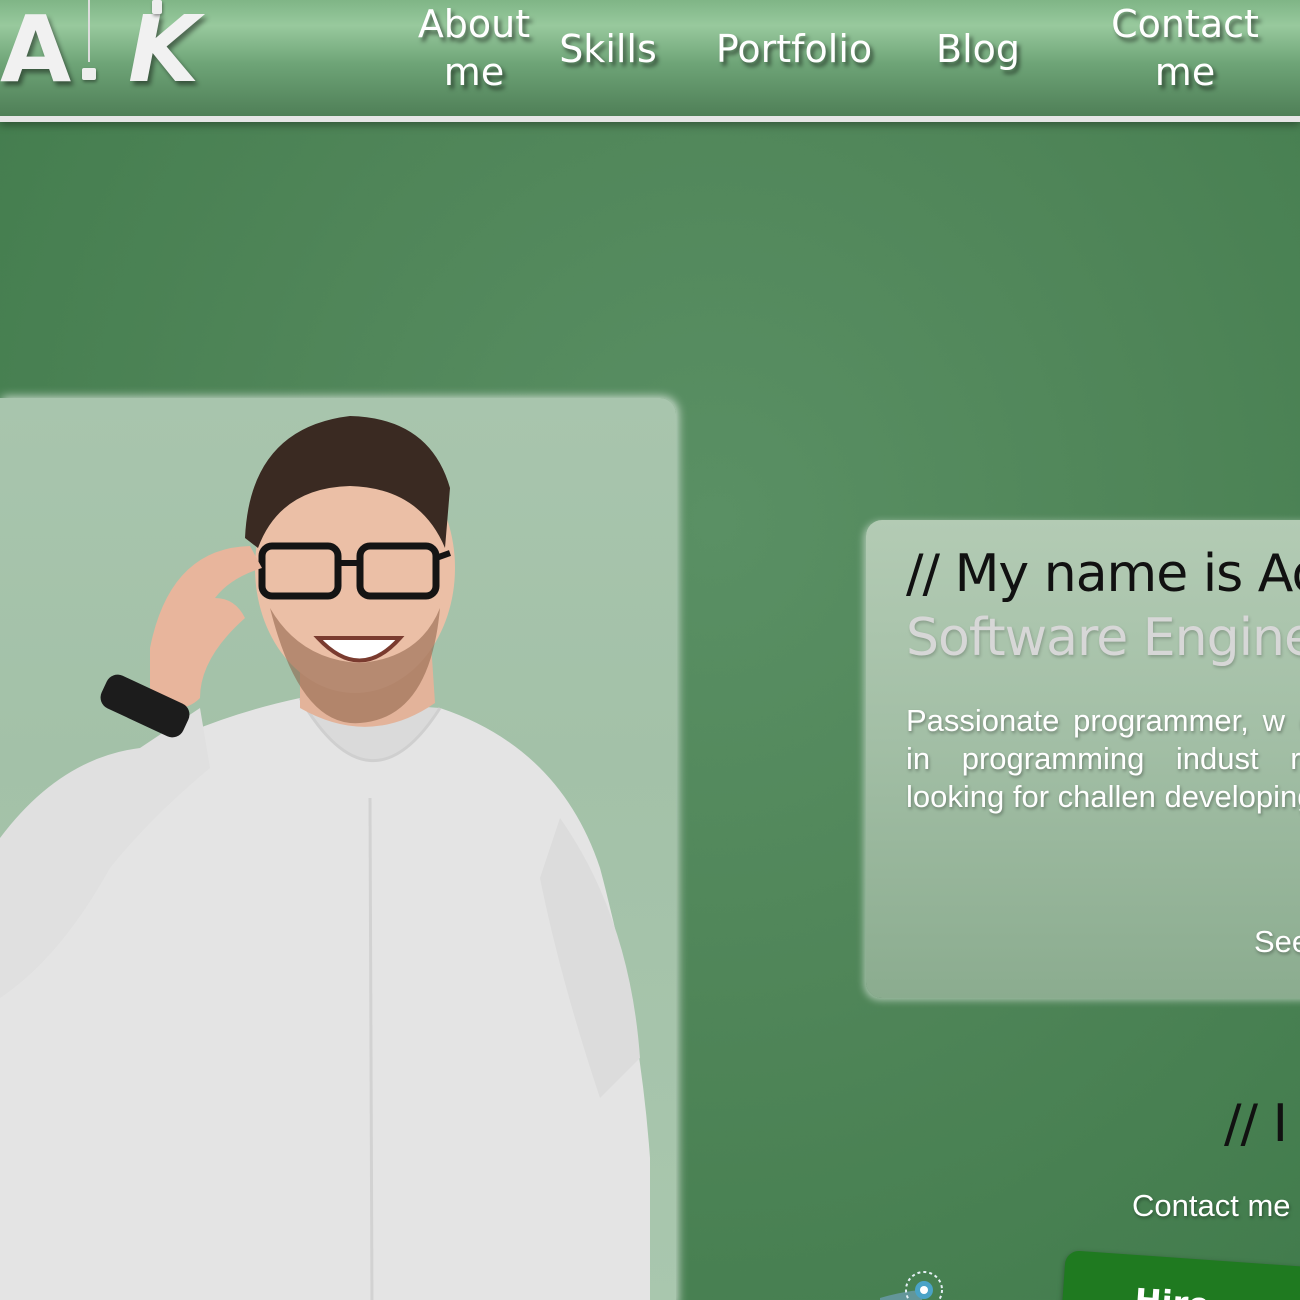 The height and width of the screenshot is (1300, 1300). I want to click on hire-button-label: Hire, so click(1172, 1290).